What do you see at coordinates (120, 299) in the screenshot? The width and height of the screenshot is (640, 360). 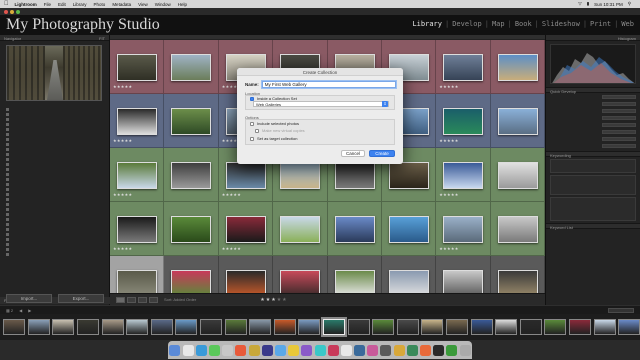 I see `grid-view-button` at bounding box center [120, 299].